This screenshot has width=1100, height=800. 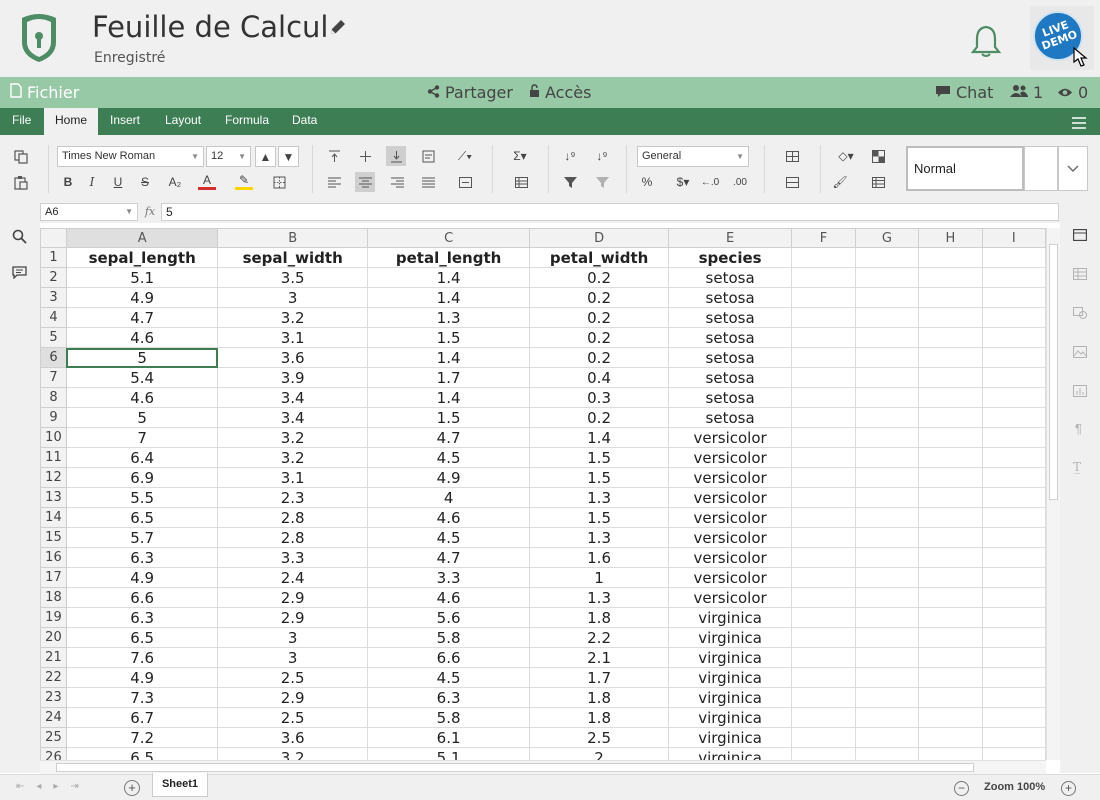 I want to click on horizontal-scroll-thumb, so click(x=515, y=767).